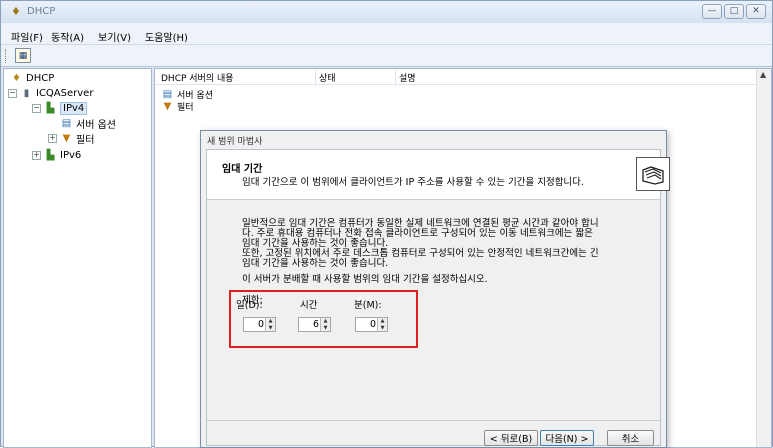 Image resolution: width=773 pixels, height=448 pixels. Describe the element at coordinates (32, 78) in the screenshot. I see `tree-node-dhcp: ♦ DHCP` at that location.